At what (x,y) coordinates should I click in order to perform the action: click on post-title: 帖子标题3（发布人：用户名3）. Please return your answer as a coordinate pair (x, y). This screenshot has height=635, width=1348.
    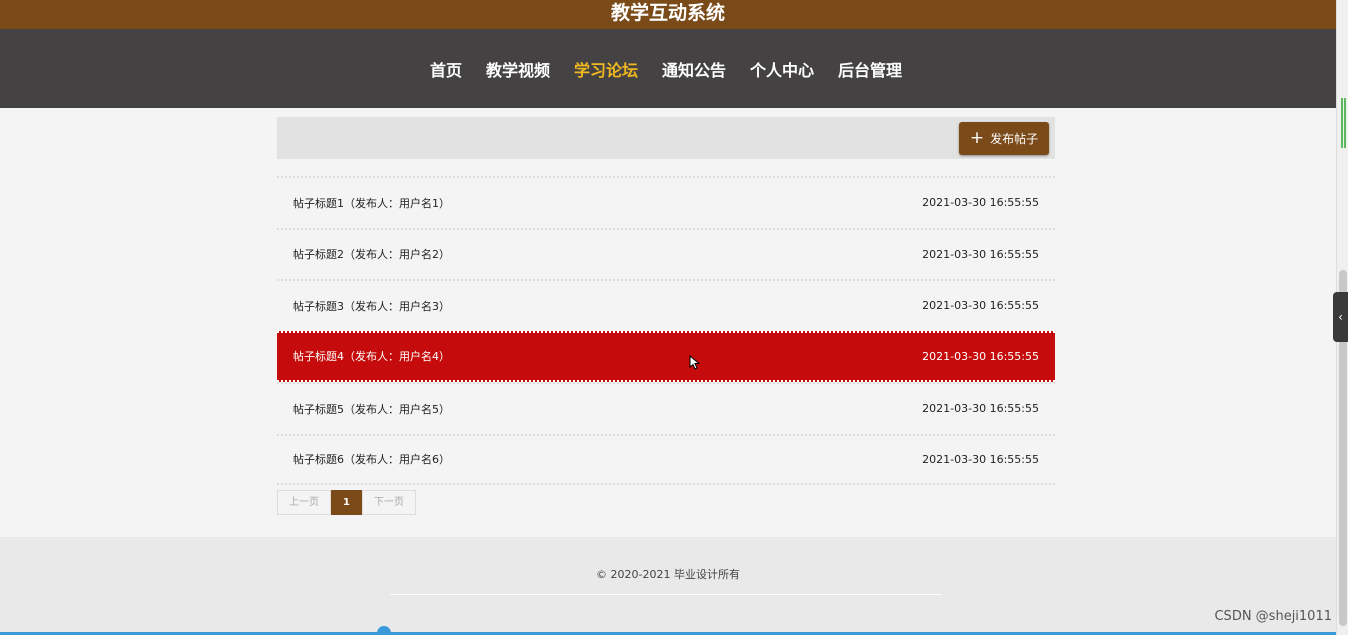
    Looking at the image, I should click on (371, 306).